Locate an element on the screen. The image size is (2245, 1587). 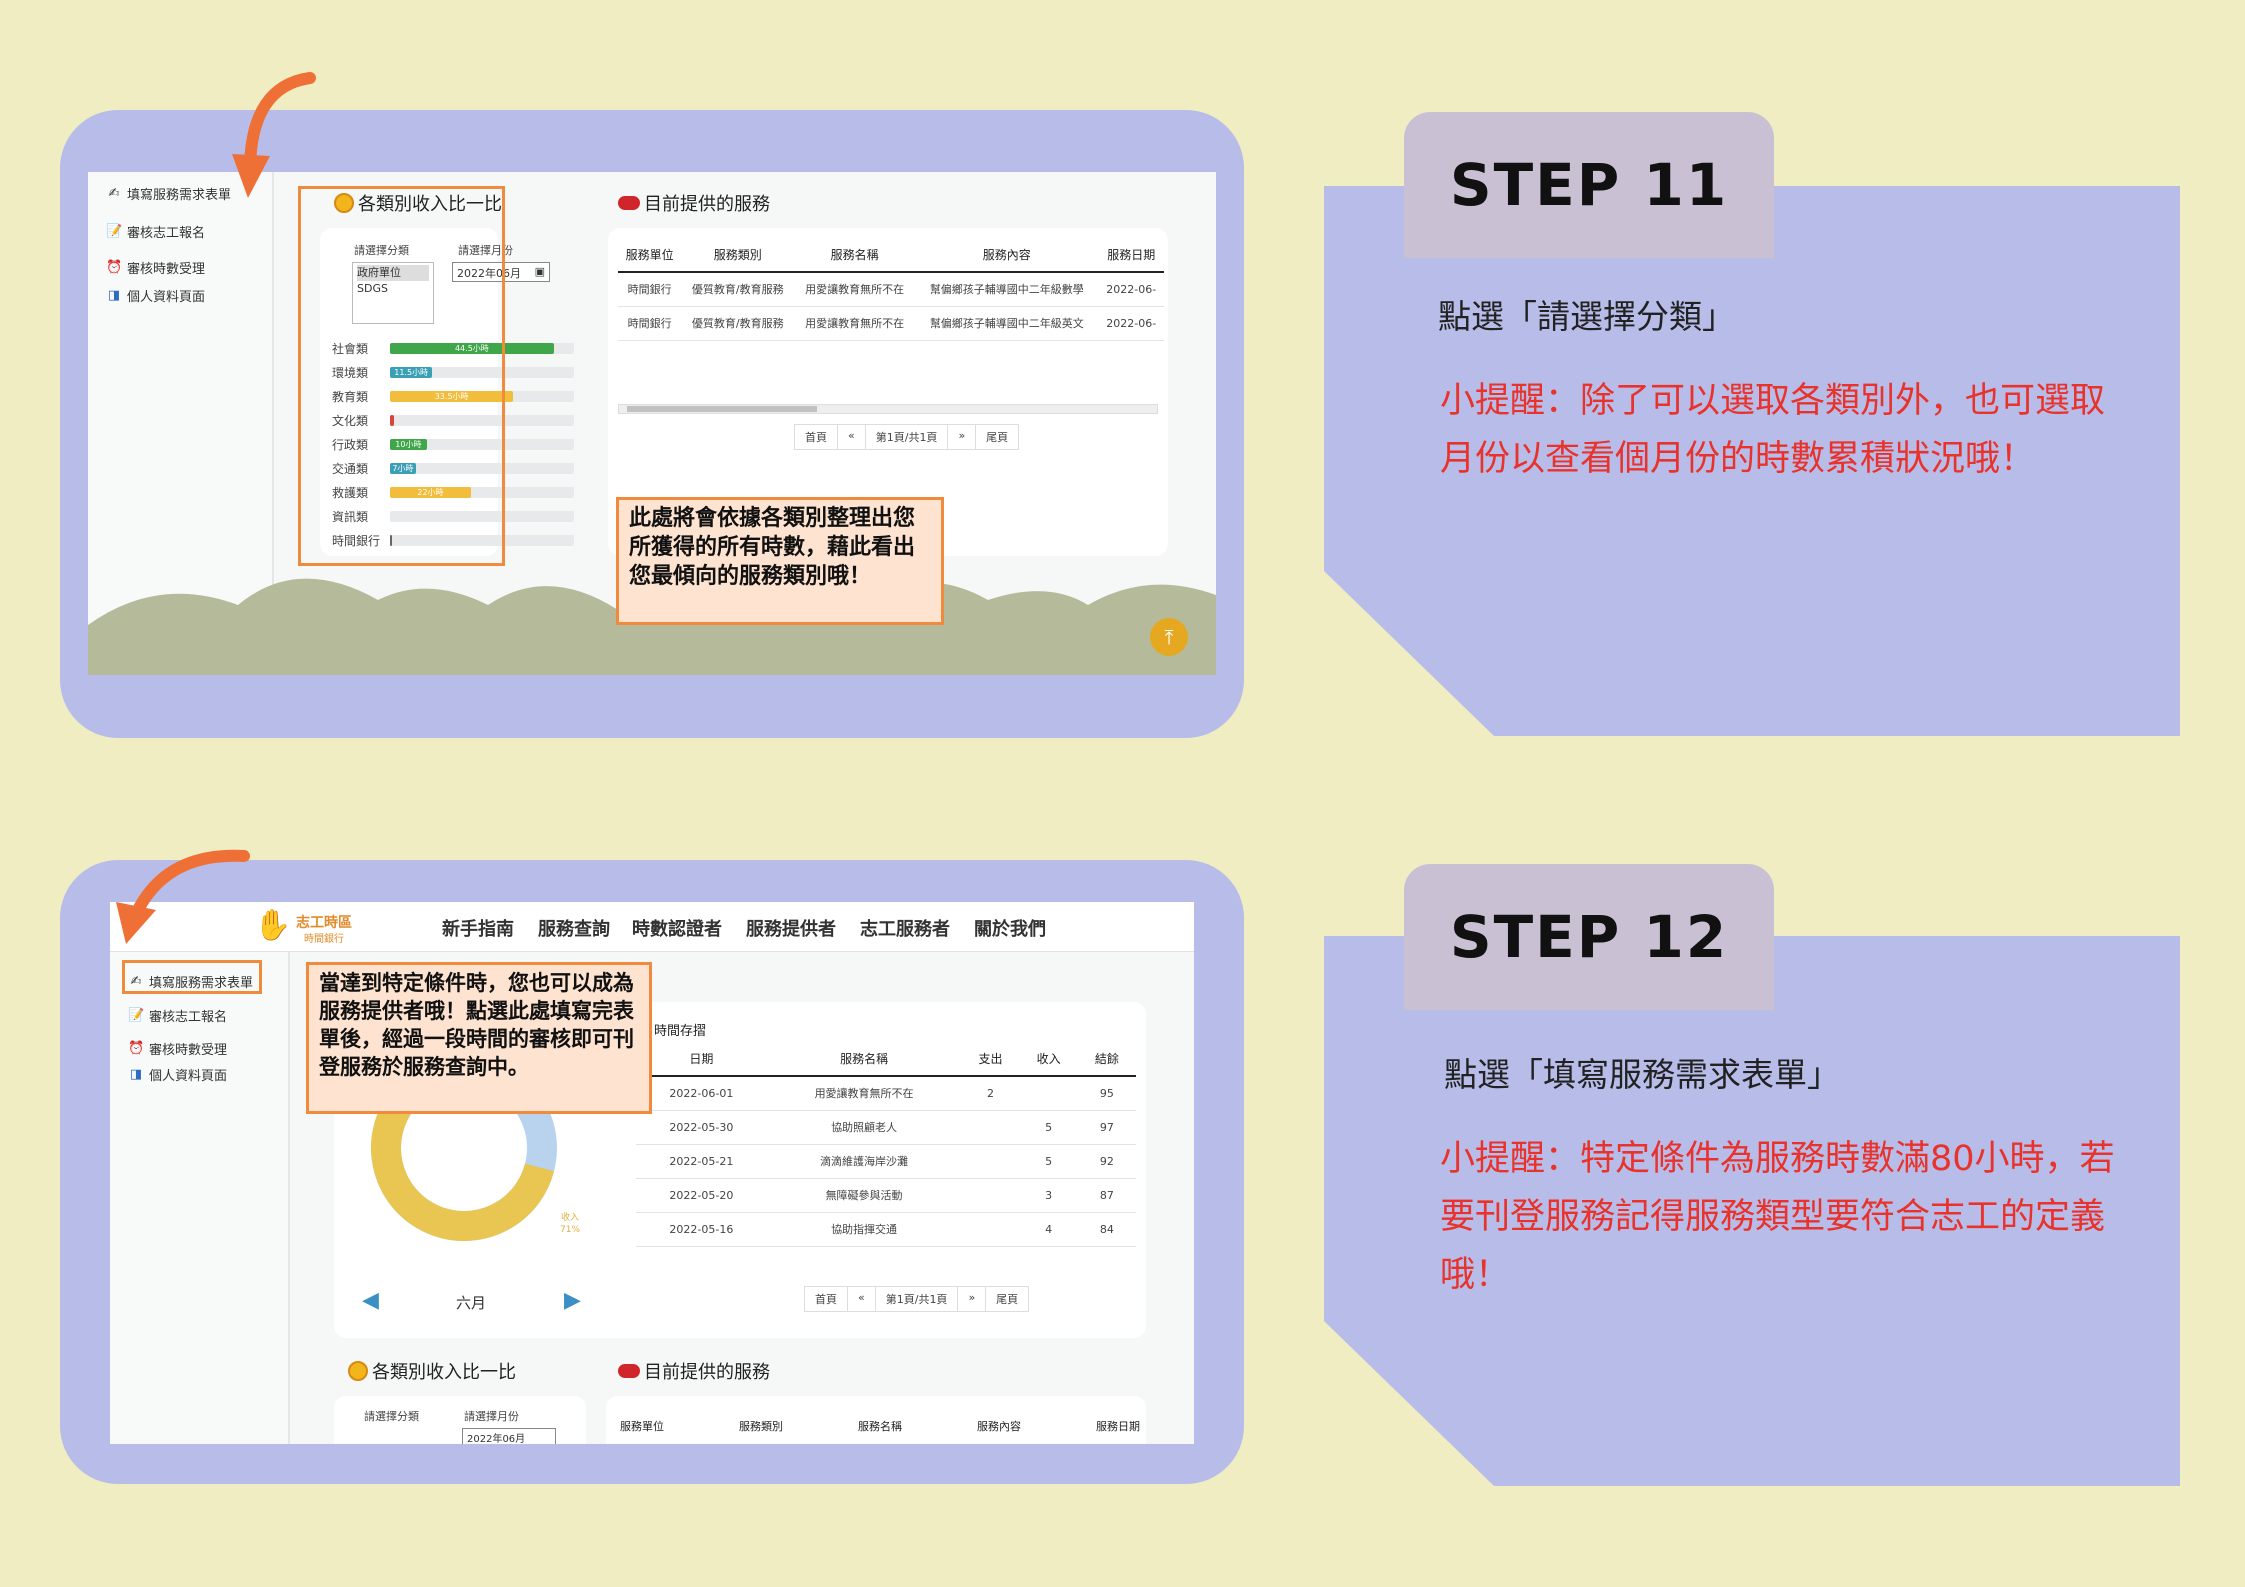
arrow-up-icon: ⤒ is located at coordinates (1169, 637).